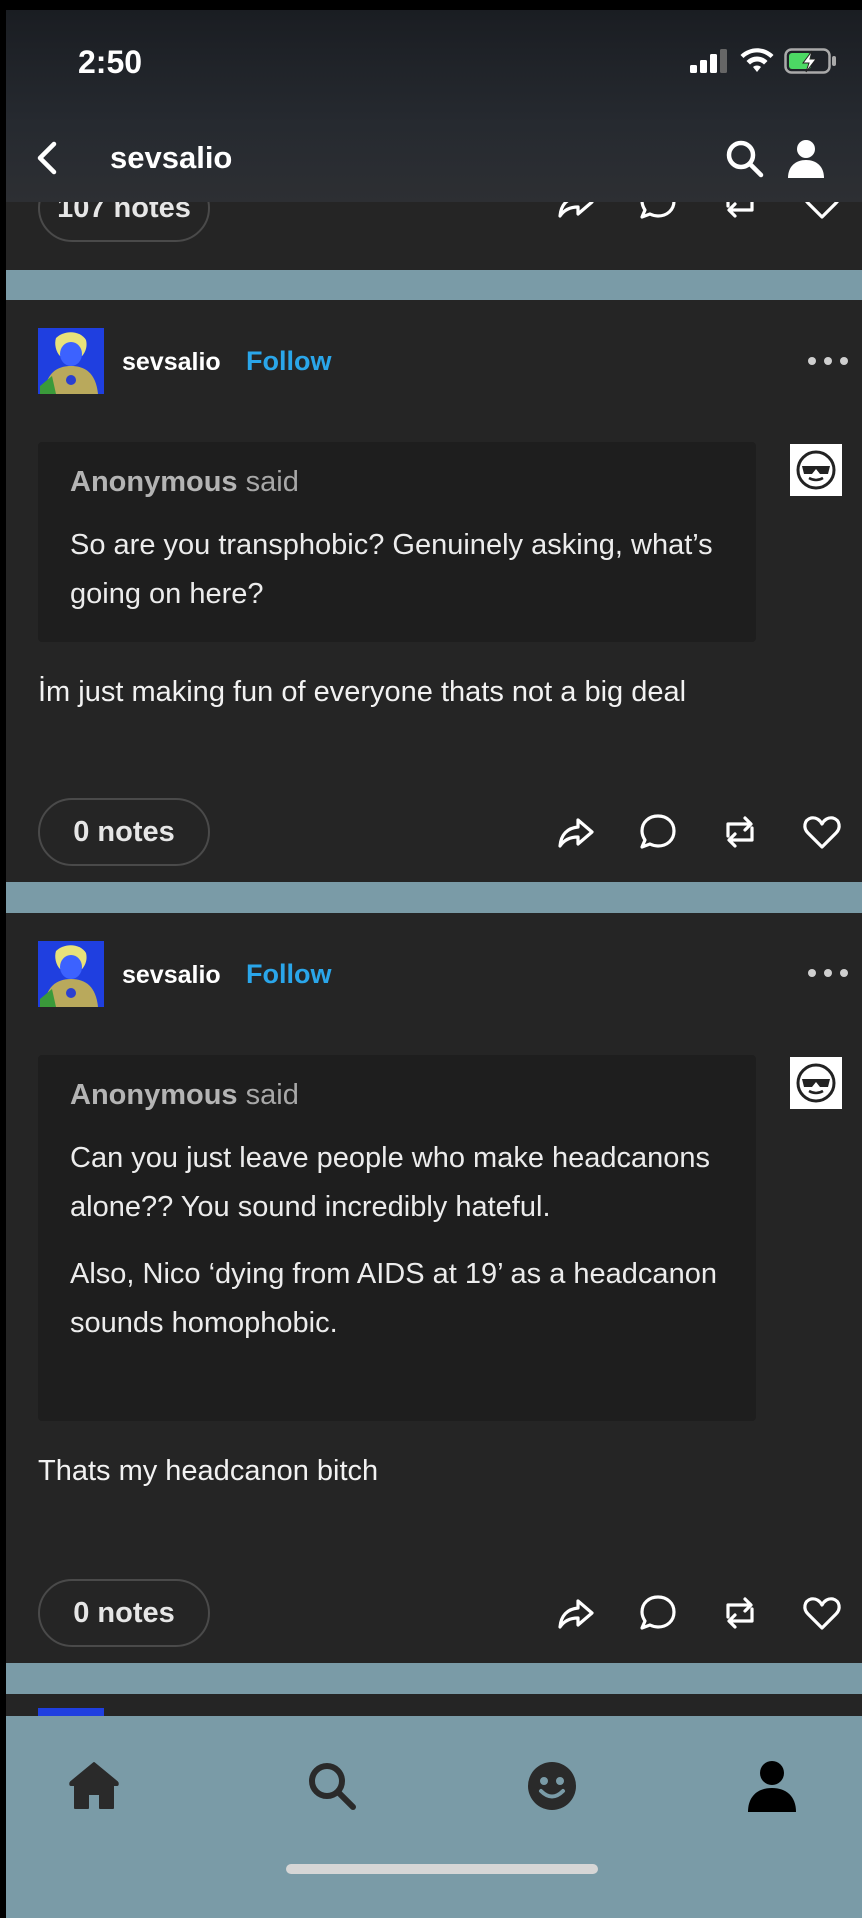 The height and width of the screenshot is (1918, 862). I want to click on back-arrow-icon, so click(50, 158).